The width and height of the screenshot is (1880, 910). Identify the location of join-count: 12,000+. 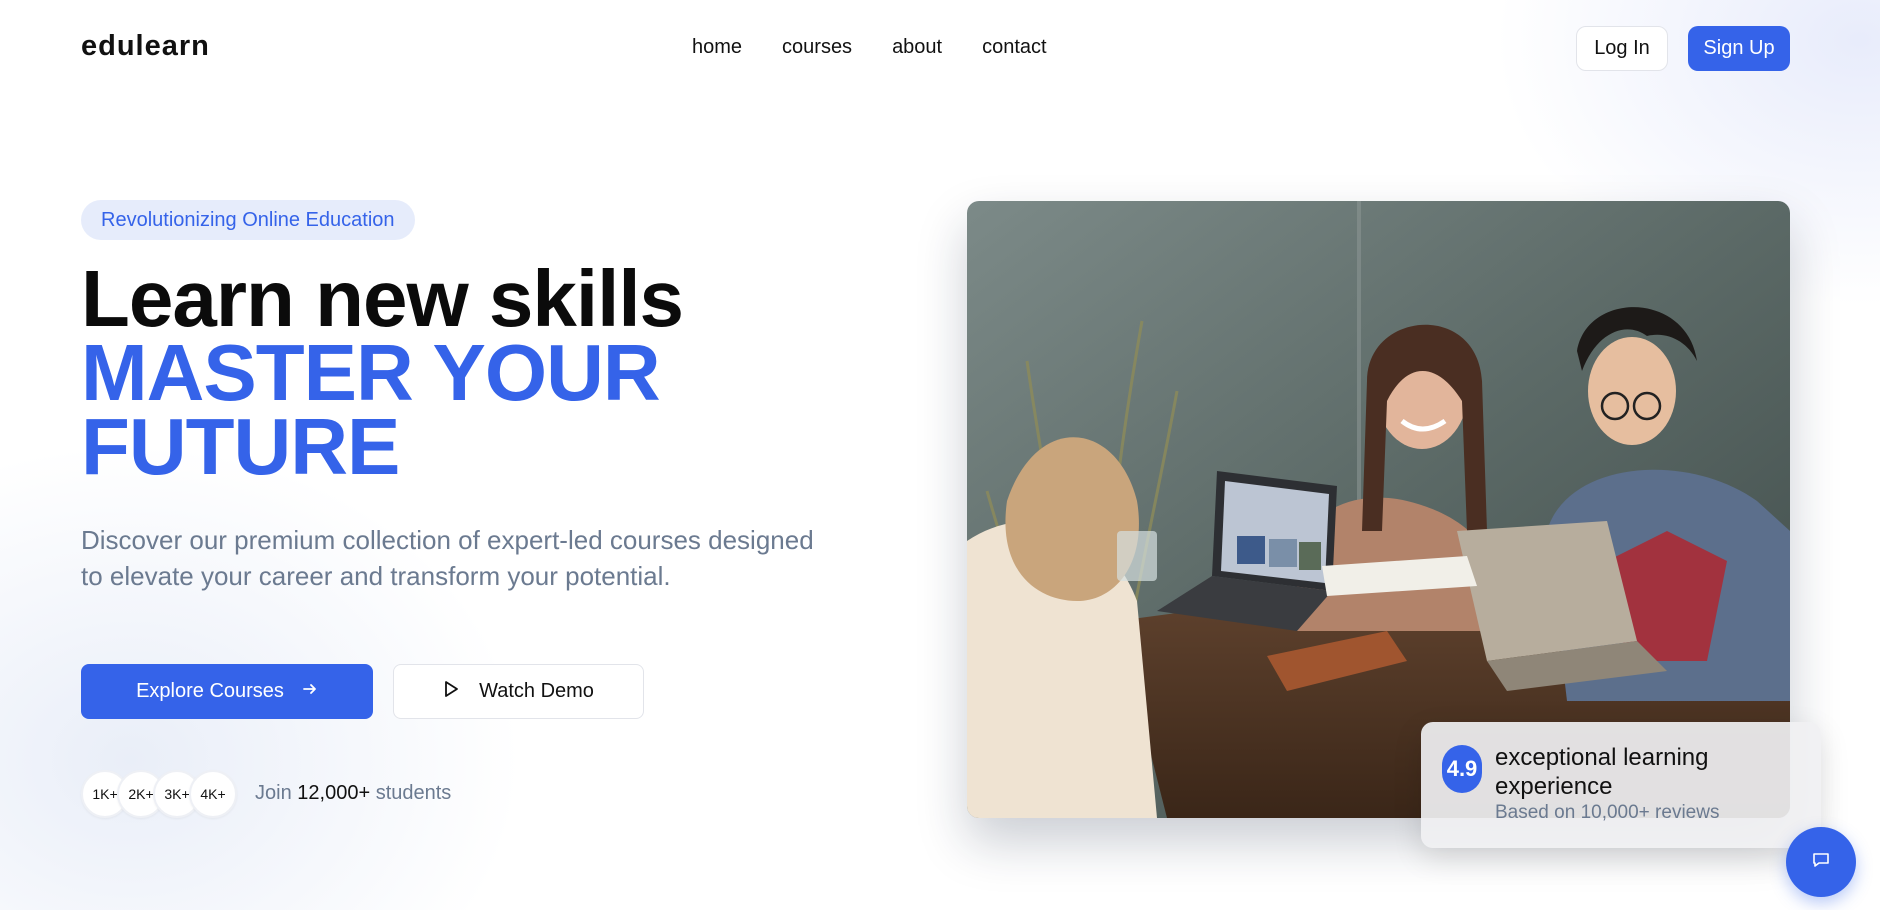
(334, 793).